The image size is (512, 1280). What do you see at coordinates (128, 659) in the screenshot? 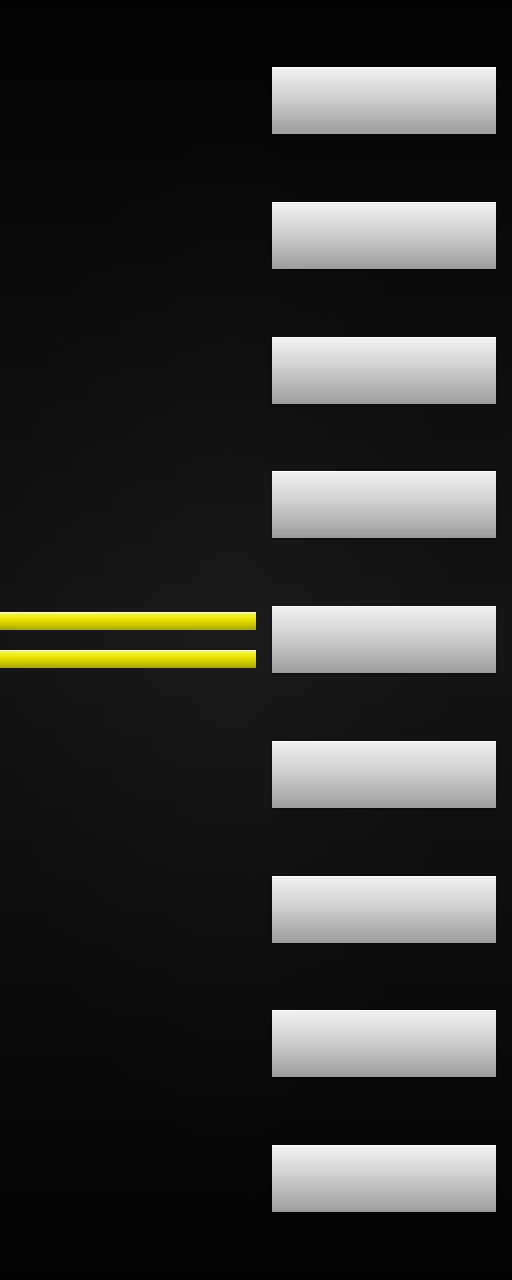
I see `marker-line-lower` at bounding box center [128, 659].